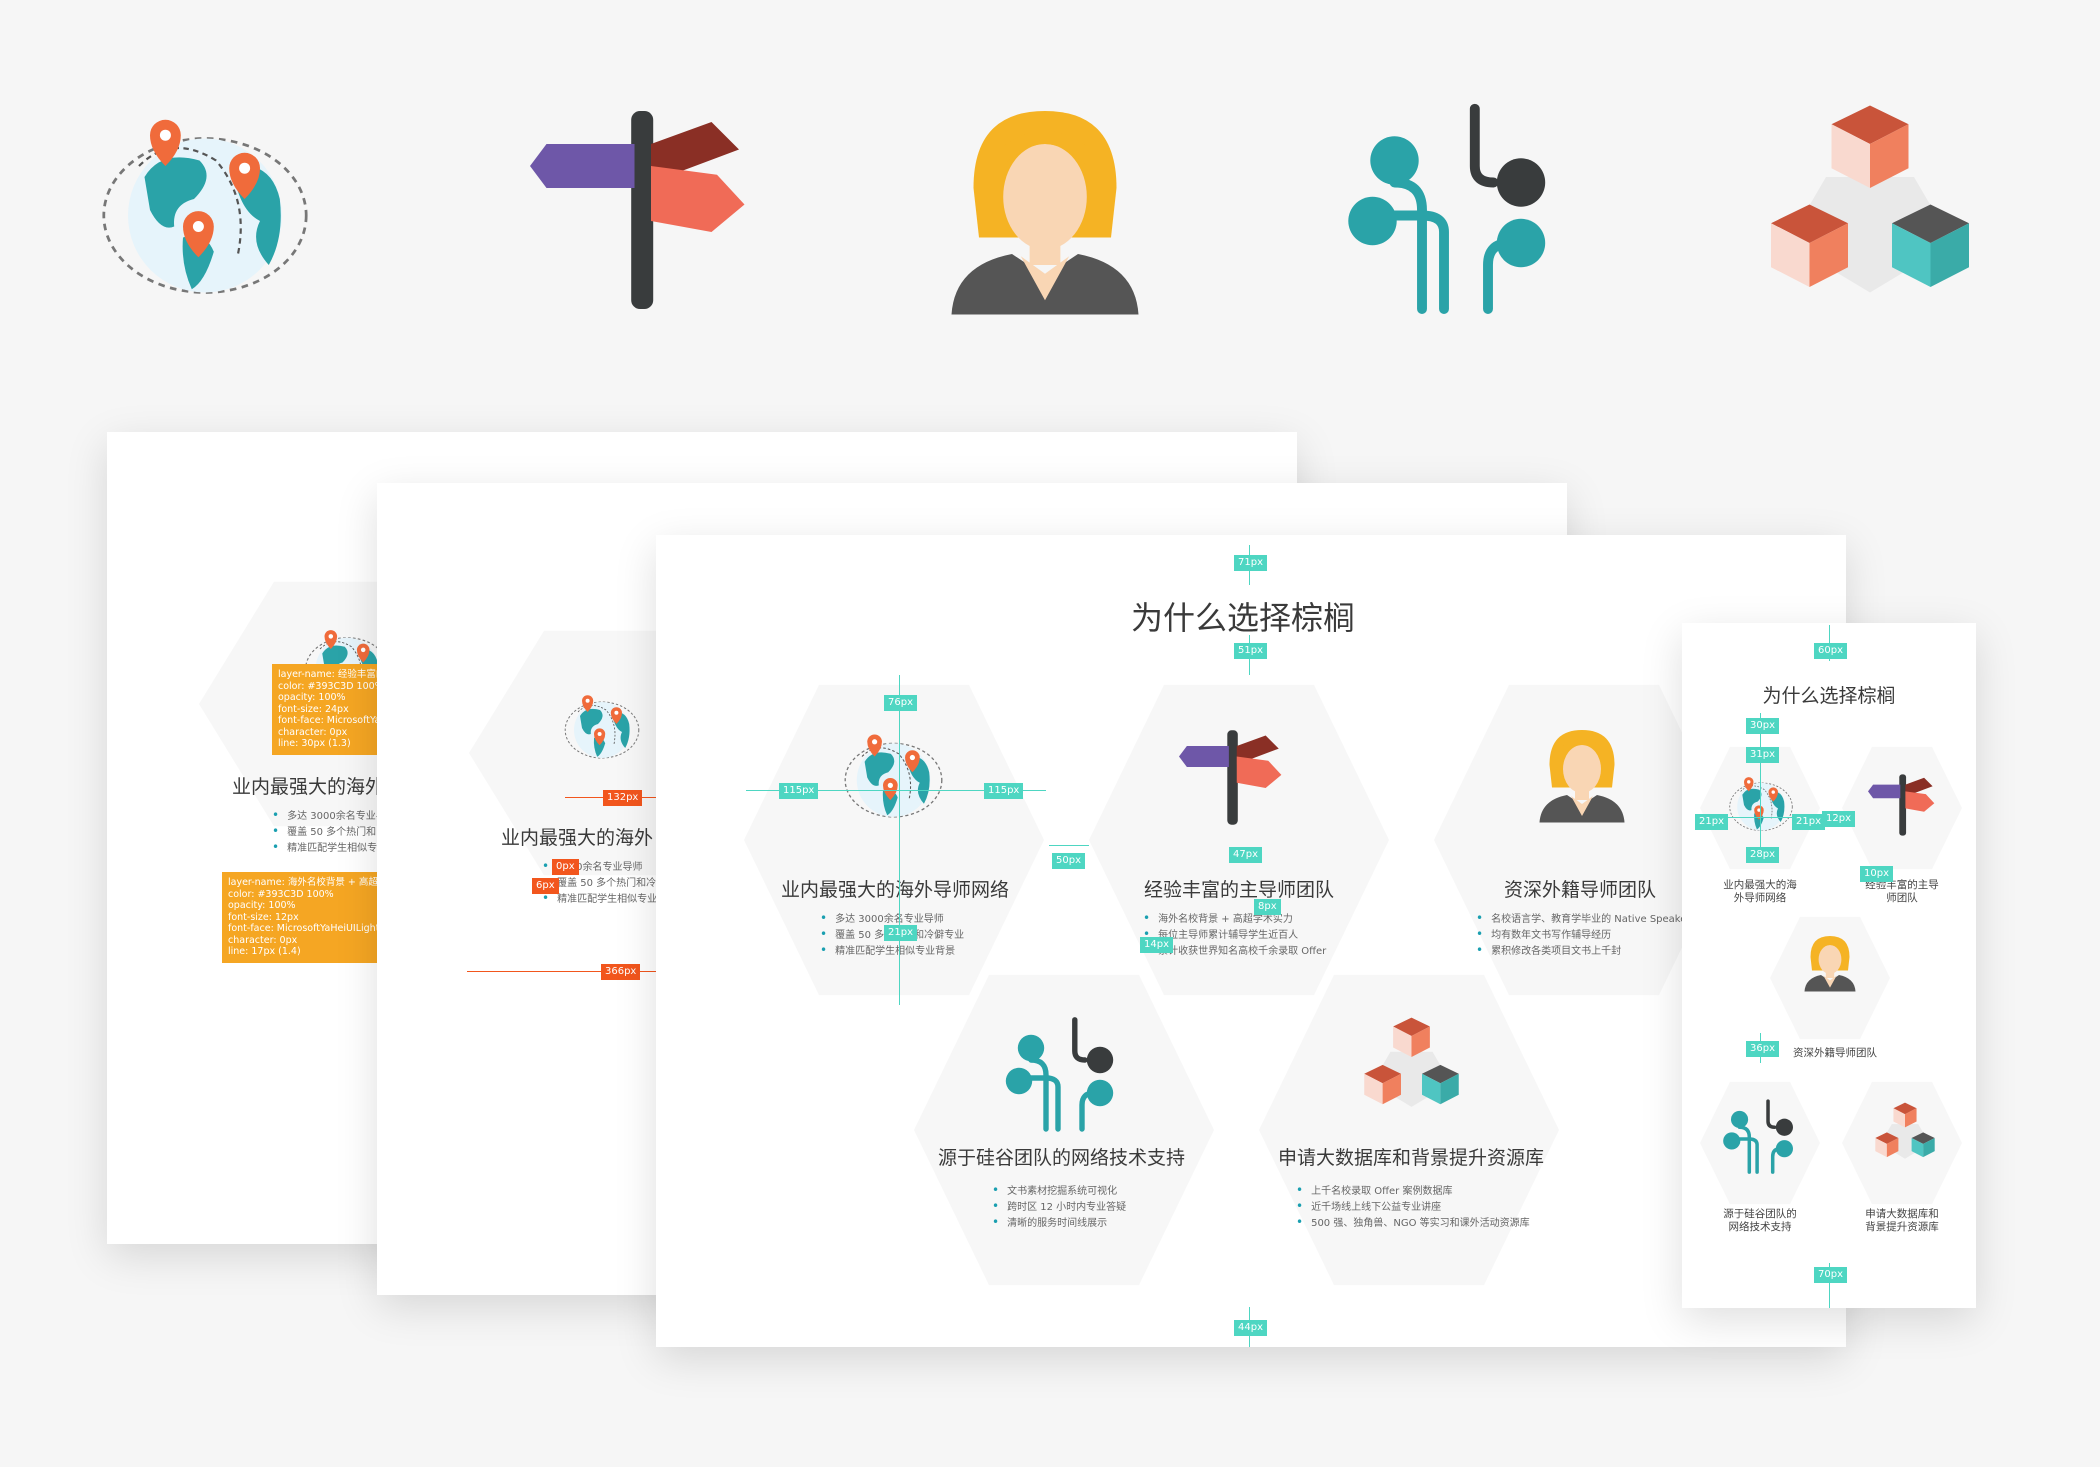 Image resolution: width=2100 pixels, height=1467 pixels. What do you see at coordinates (1583, 919) in the screenshot?
I see `bullet-item: 名校语言学、教育学毕业的 Native Speaker` at bounding box center [1583, 919].